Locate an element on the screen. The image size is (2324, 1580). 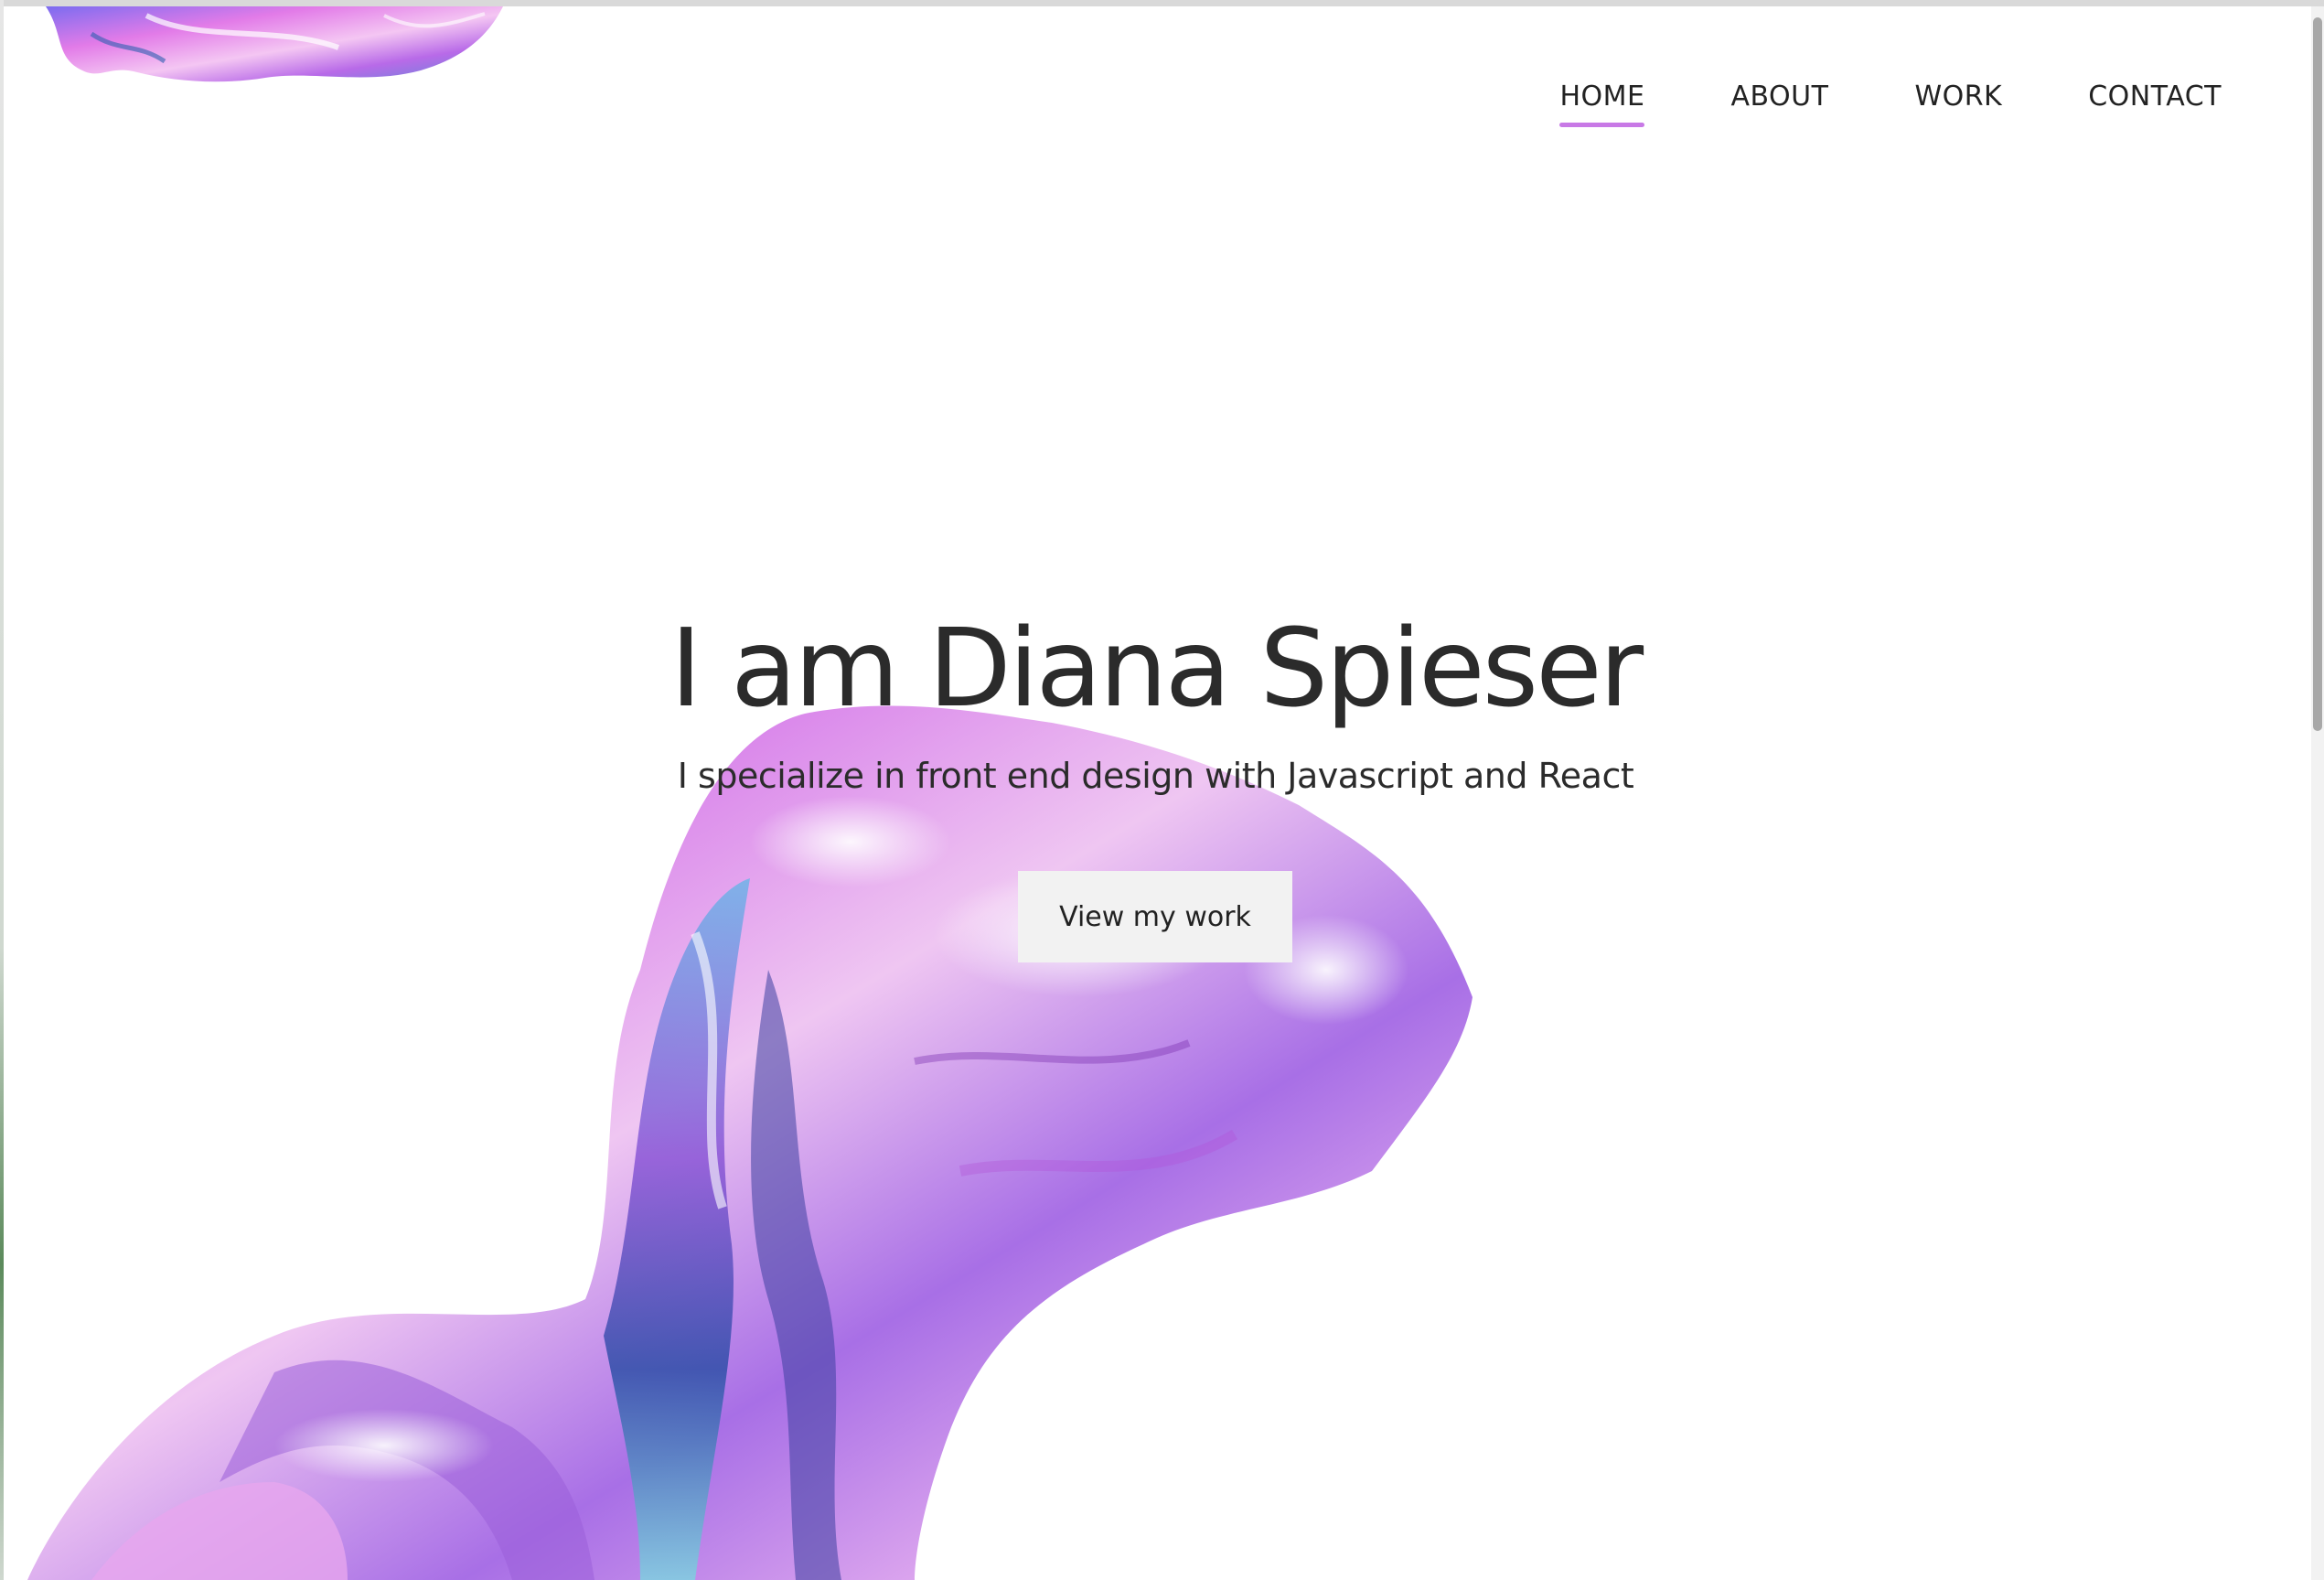
main-nav: HOME ABOUT WORK CONTACT is located at coordinates (1847, 104).